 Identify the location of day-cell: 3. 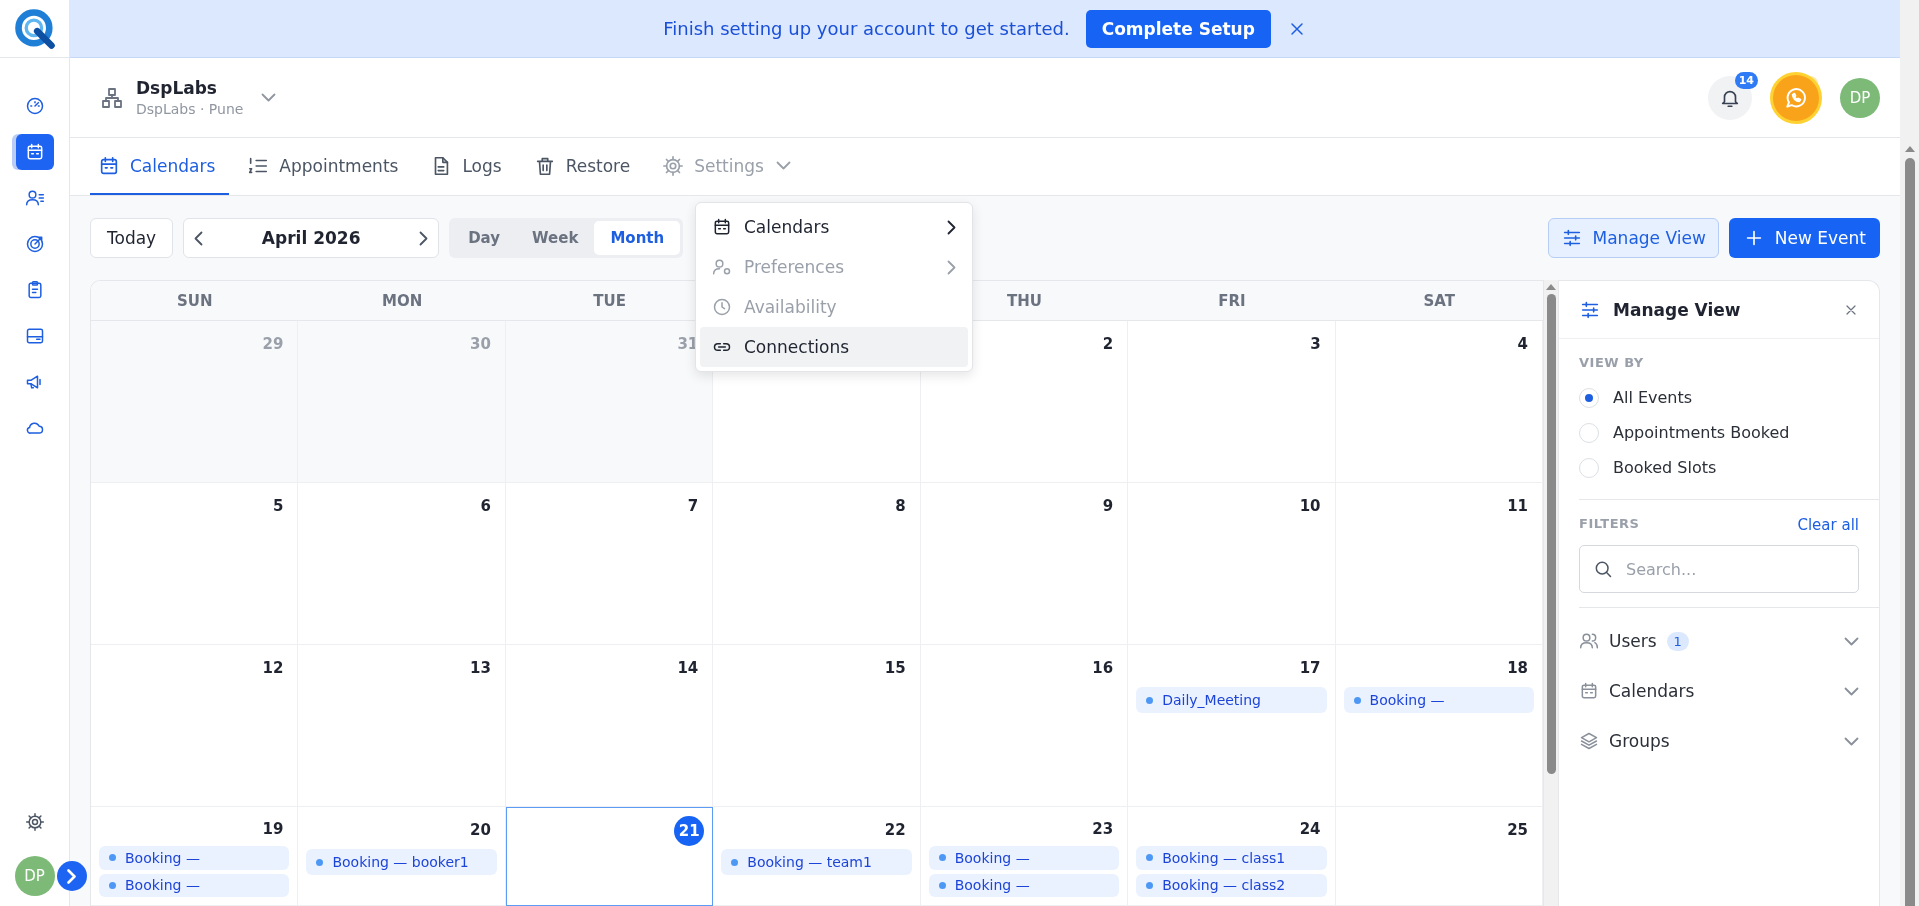
(1232, 402).